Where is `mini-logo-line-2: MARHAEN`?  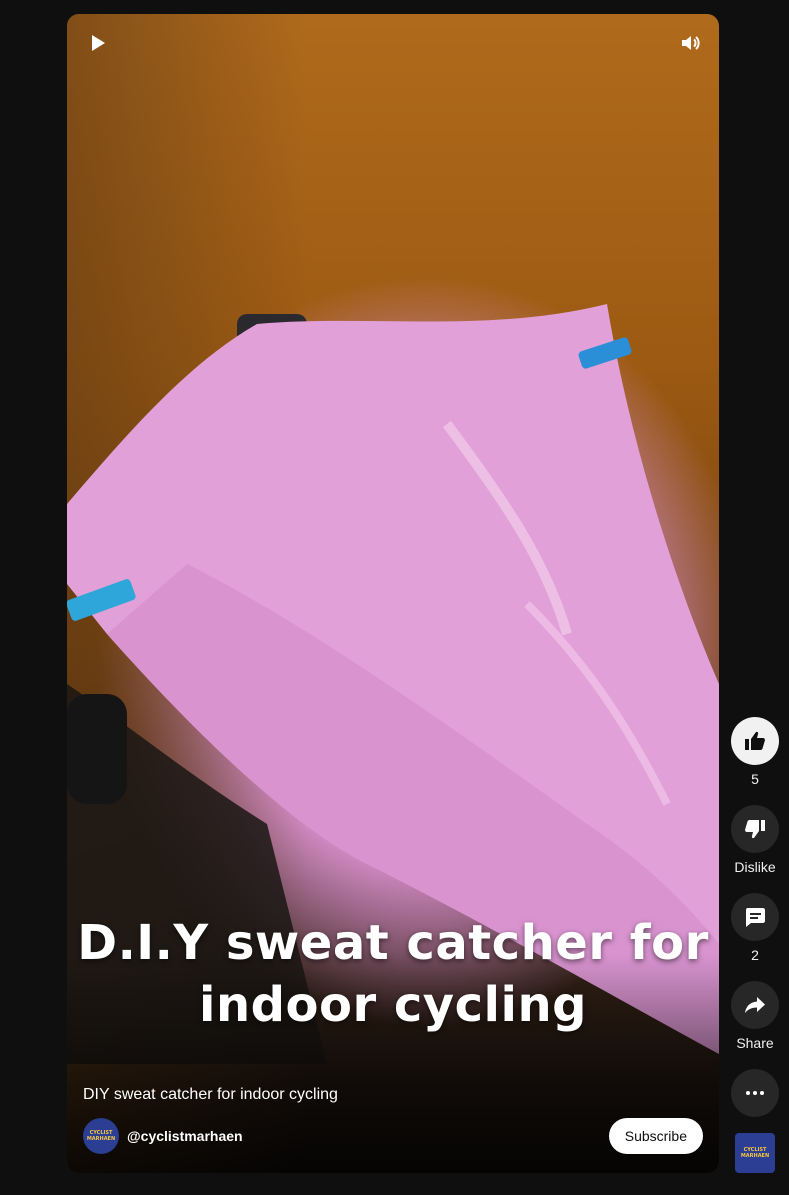 mini-logo-line-2: MARHAEN is located at coordinates (755, 1156).